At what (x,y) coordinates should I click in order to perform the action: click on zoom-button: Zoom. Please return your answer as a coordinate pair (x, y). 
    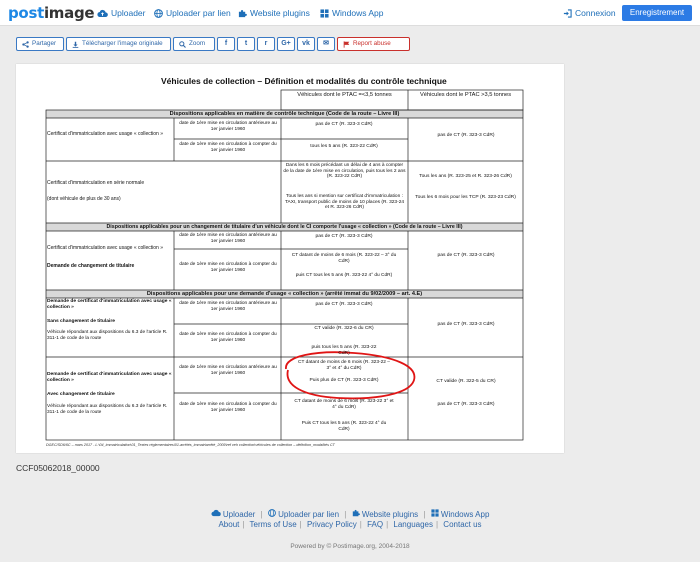
    Looking at the image, I should click on (194, 44).